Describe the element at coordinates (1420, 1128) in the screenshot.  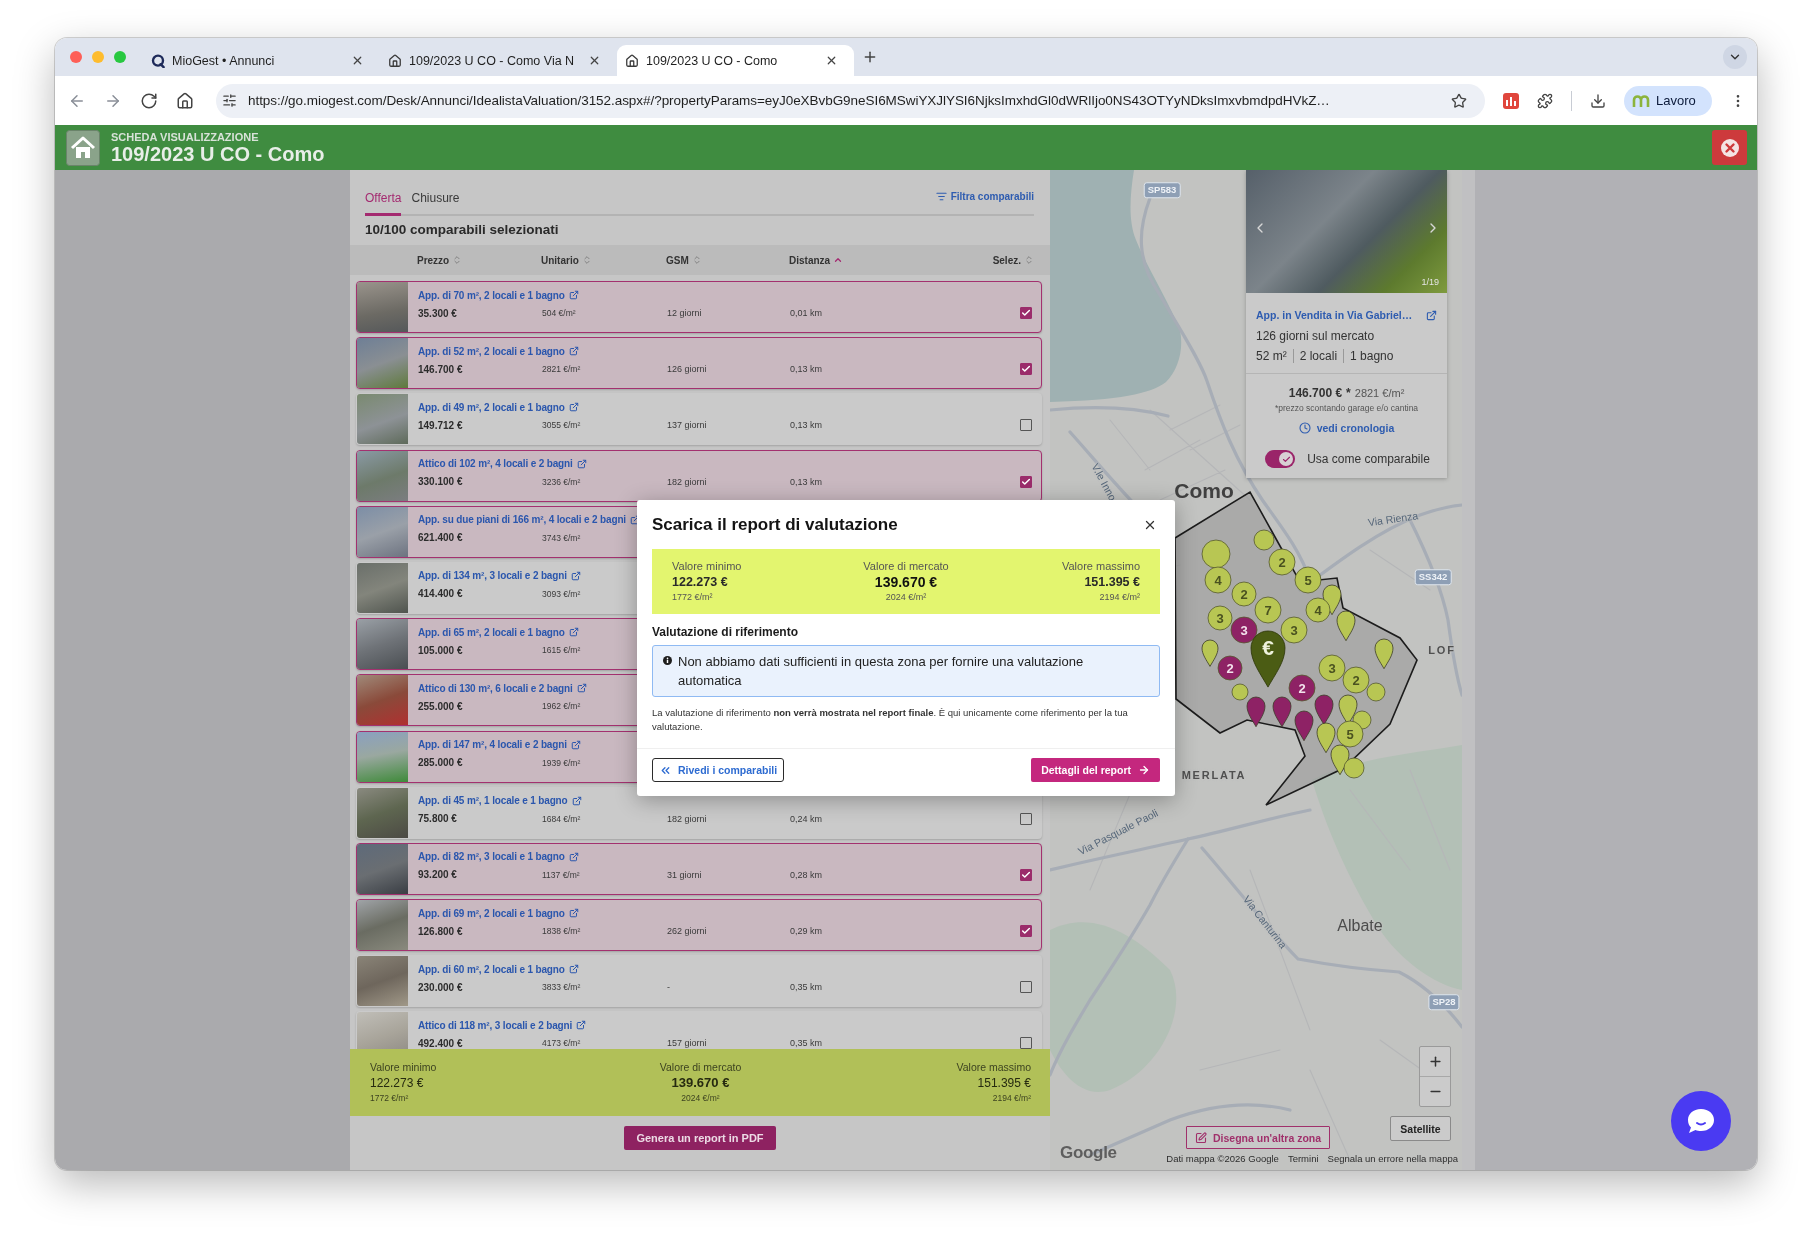
I see `satellite-button: Satellite` at that location.